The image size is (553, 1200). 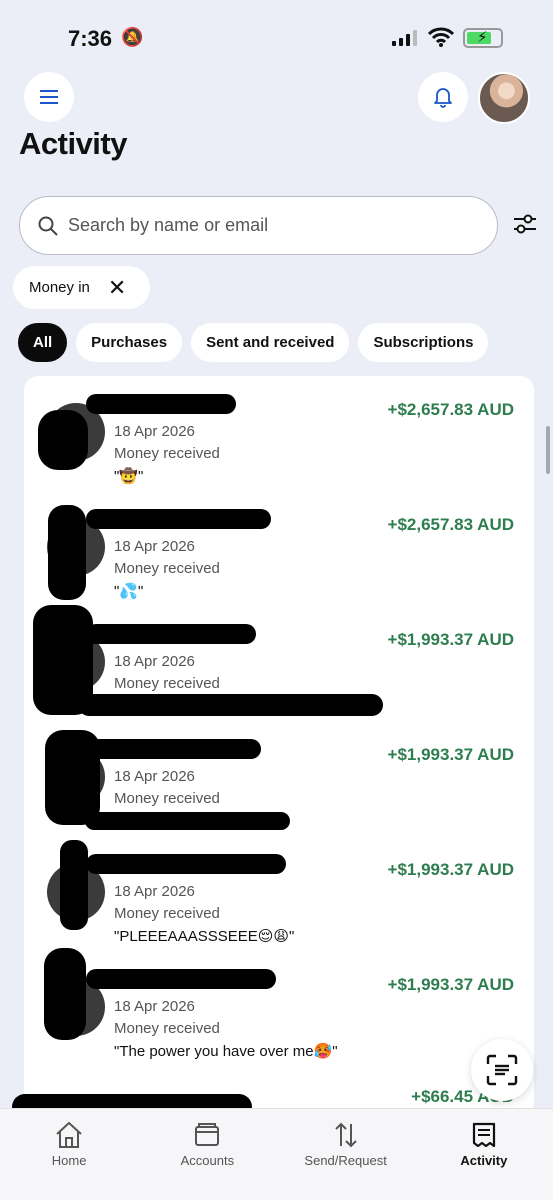 What do you see at coordinates (504, 98) in the screenshot?
I see `profile-avatar` at bounding box center [504, 98].